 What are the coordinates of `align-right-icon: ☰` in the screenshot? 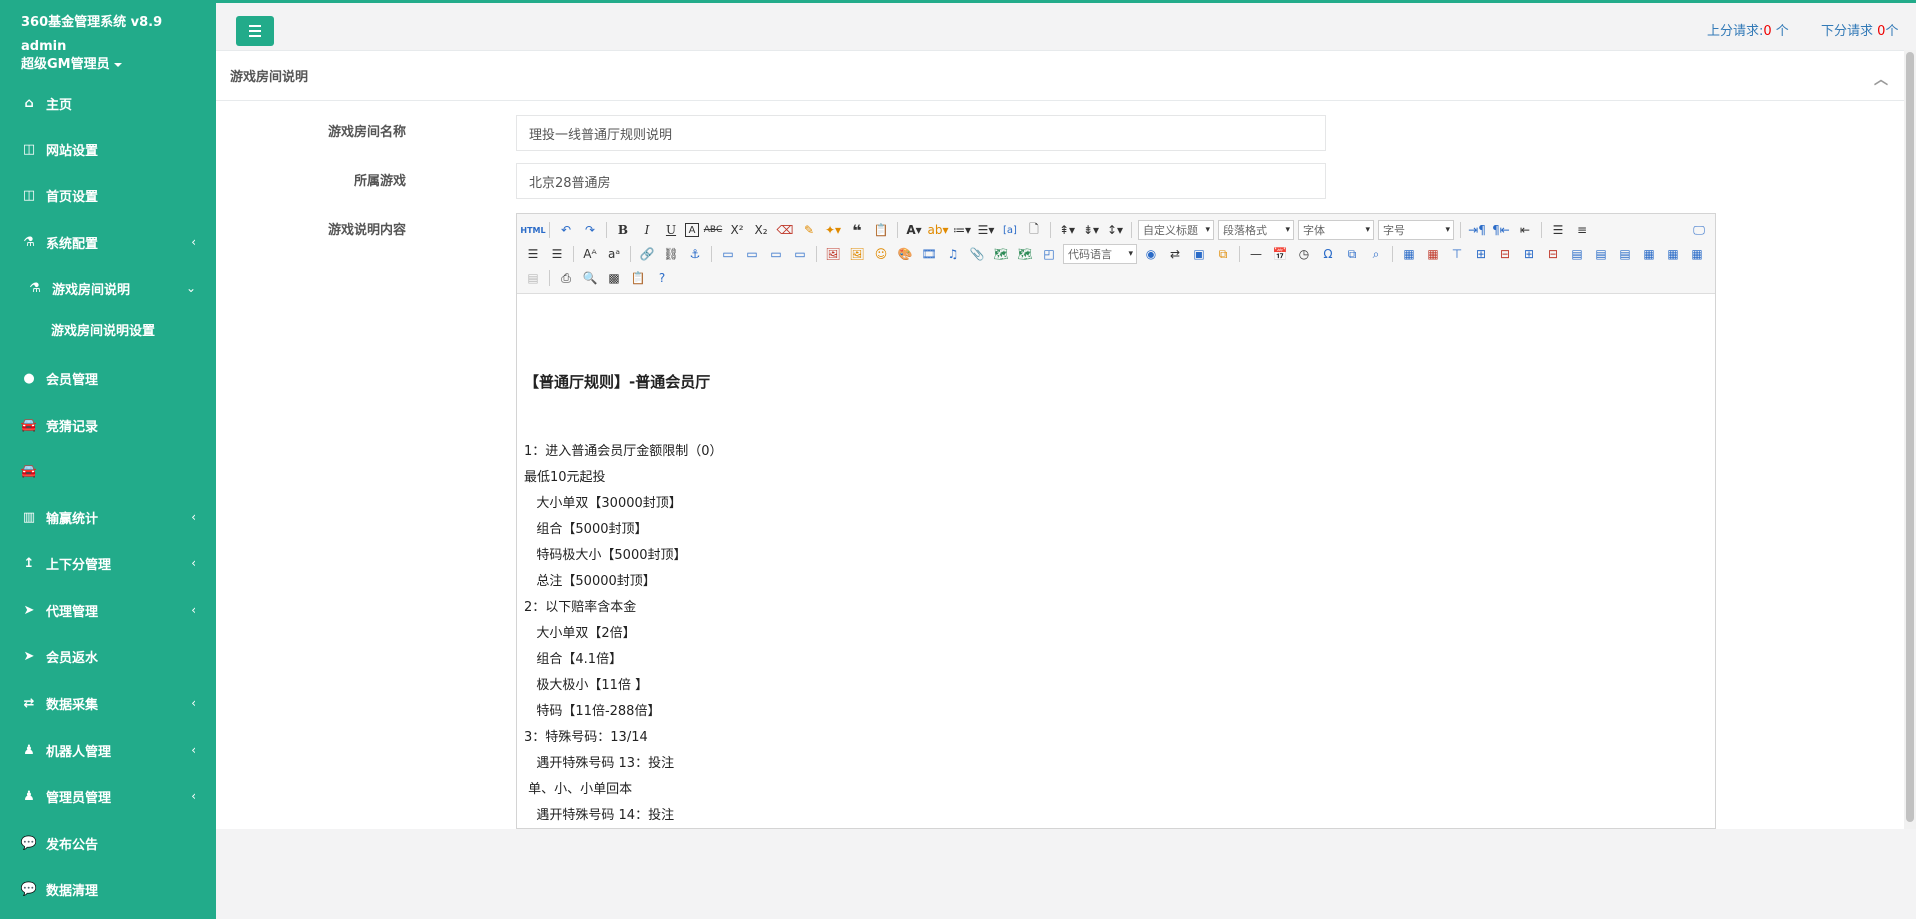 It's located at (533, 254).